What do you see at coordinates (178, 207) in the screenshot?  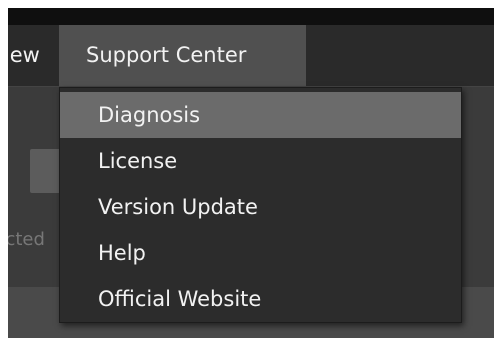 I see `menu-option-version-update-label: Version Update` at bounding box center [178, 207].